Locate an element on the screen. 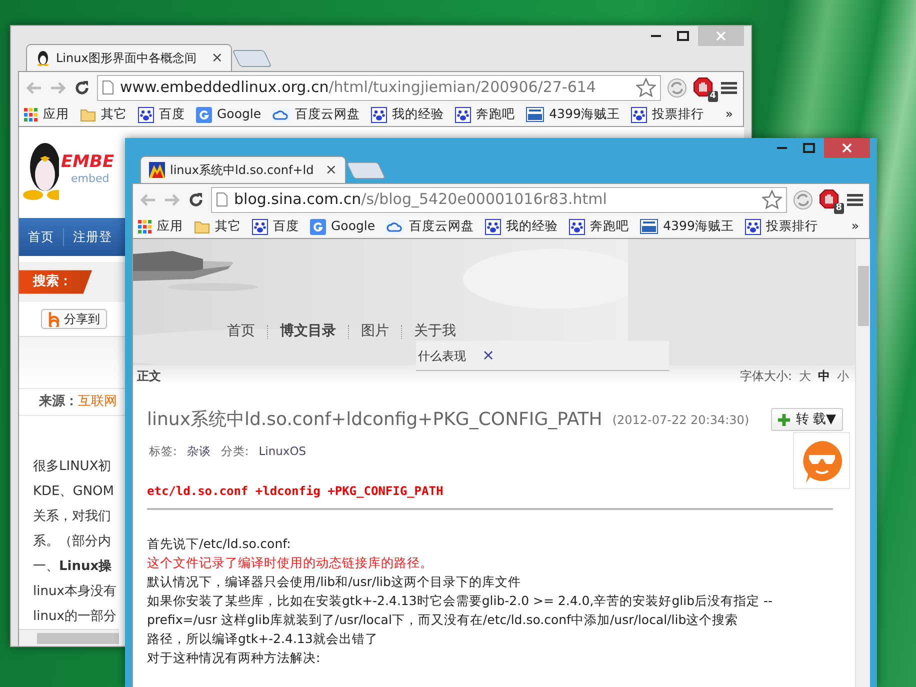 This screenshot has width=916, height=687. vertical-scrollbar is located at coordinates (862, 463).